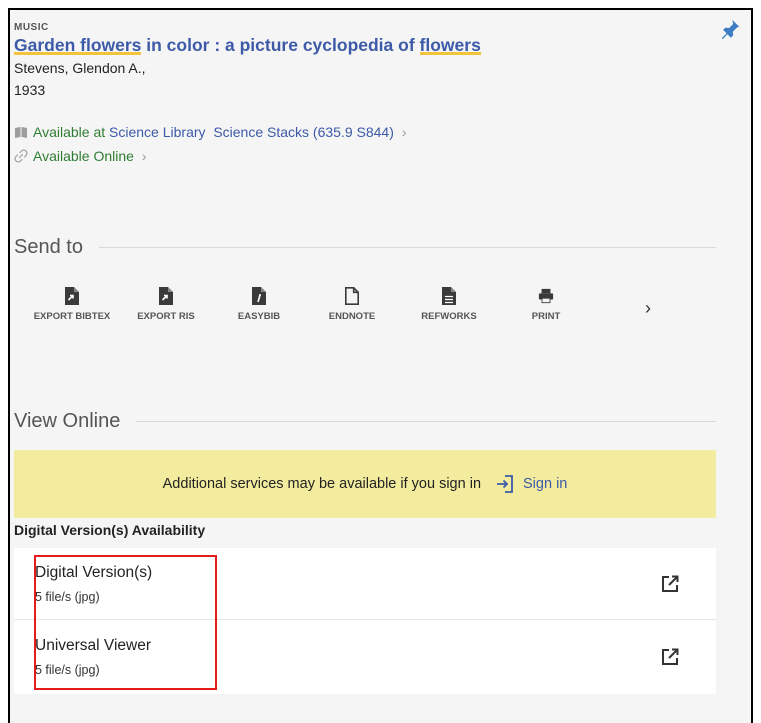  What do you see at coordinates (166, 305) in the screenshot?
I see `export-ris-button: EXPORT RIS` at bounding box center [166, 305].